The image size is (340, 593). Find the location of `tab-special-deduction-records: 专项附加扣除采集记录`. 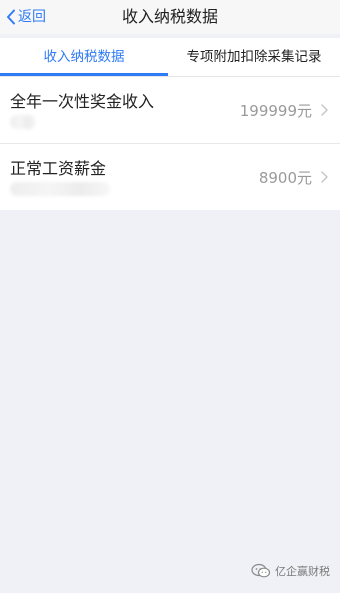

tab-special-deduction-records: 专项附加扣除采集记录 is located at coordinates (254, 57).